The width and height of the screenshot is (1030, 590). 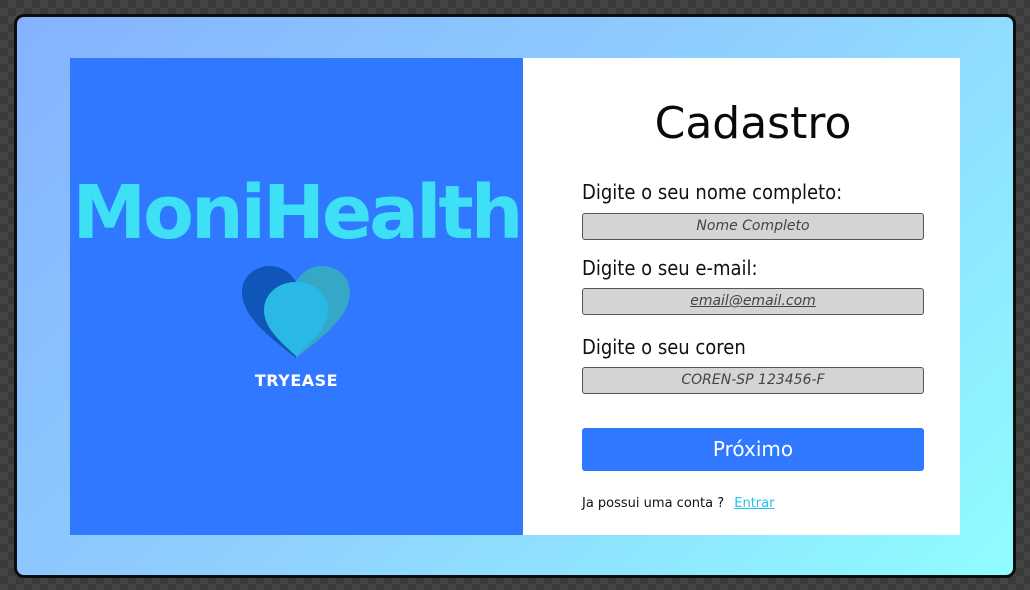 I want to click on name-input: Nome Completo, so click(x=753, y=226).